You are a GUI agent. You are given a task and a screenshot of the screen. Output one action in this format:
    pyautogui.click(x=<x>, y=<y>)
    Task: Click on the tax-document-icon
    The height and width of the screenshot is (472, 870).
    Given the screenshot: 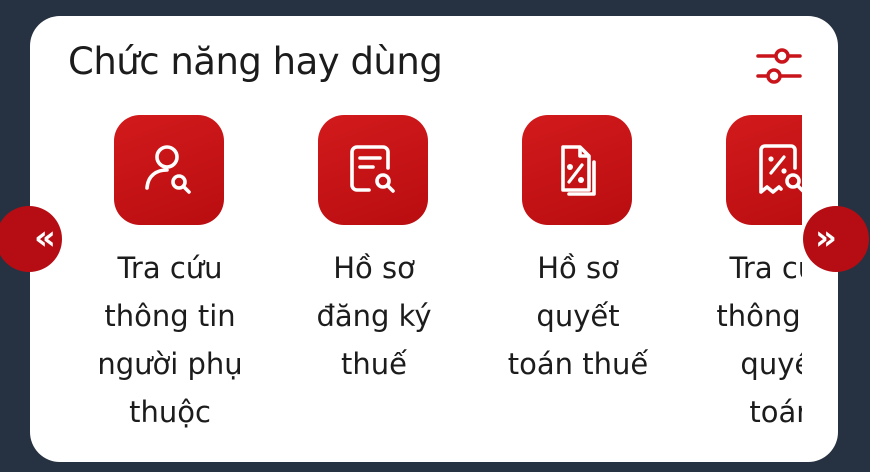 What is the action you would take?
    pyautogui.click(x=578, y=170)
    